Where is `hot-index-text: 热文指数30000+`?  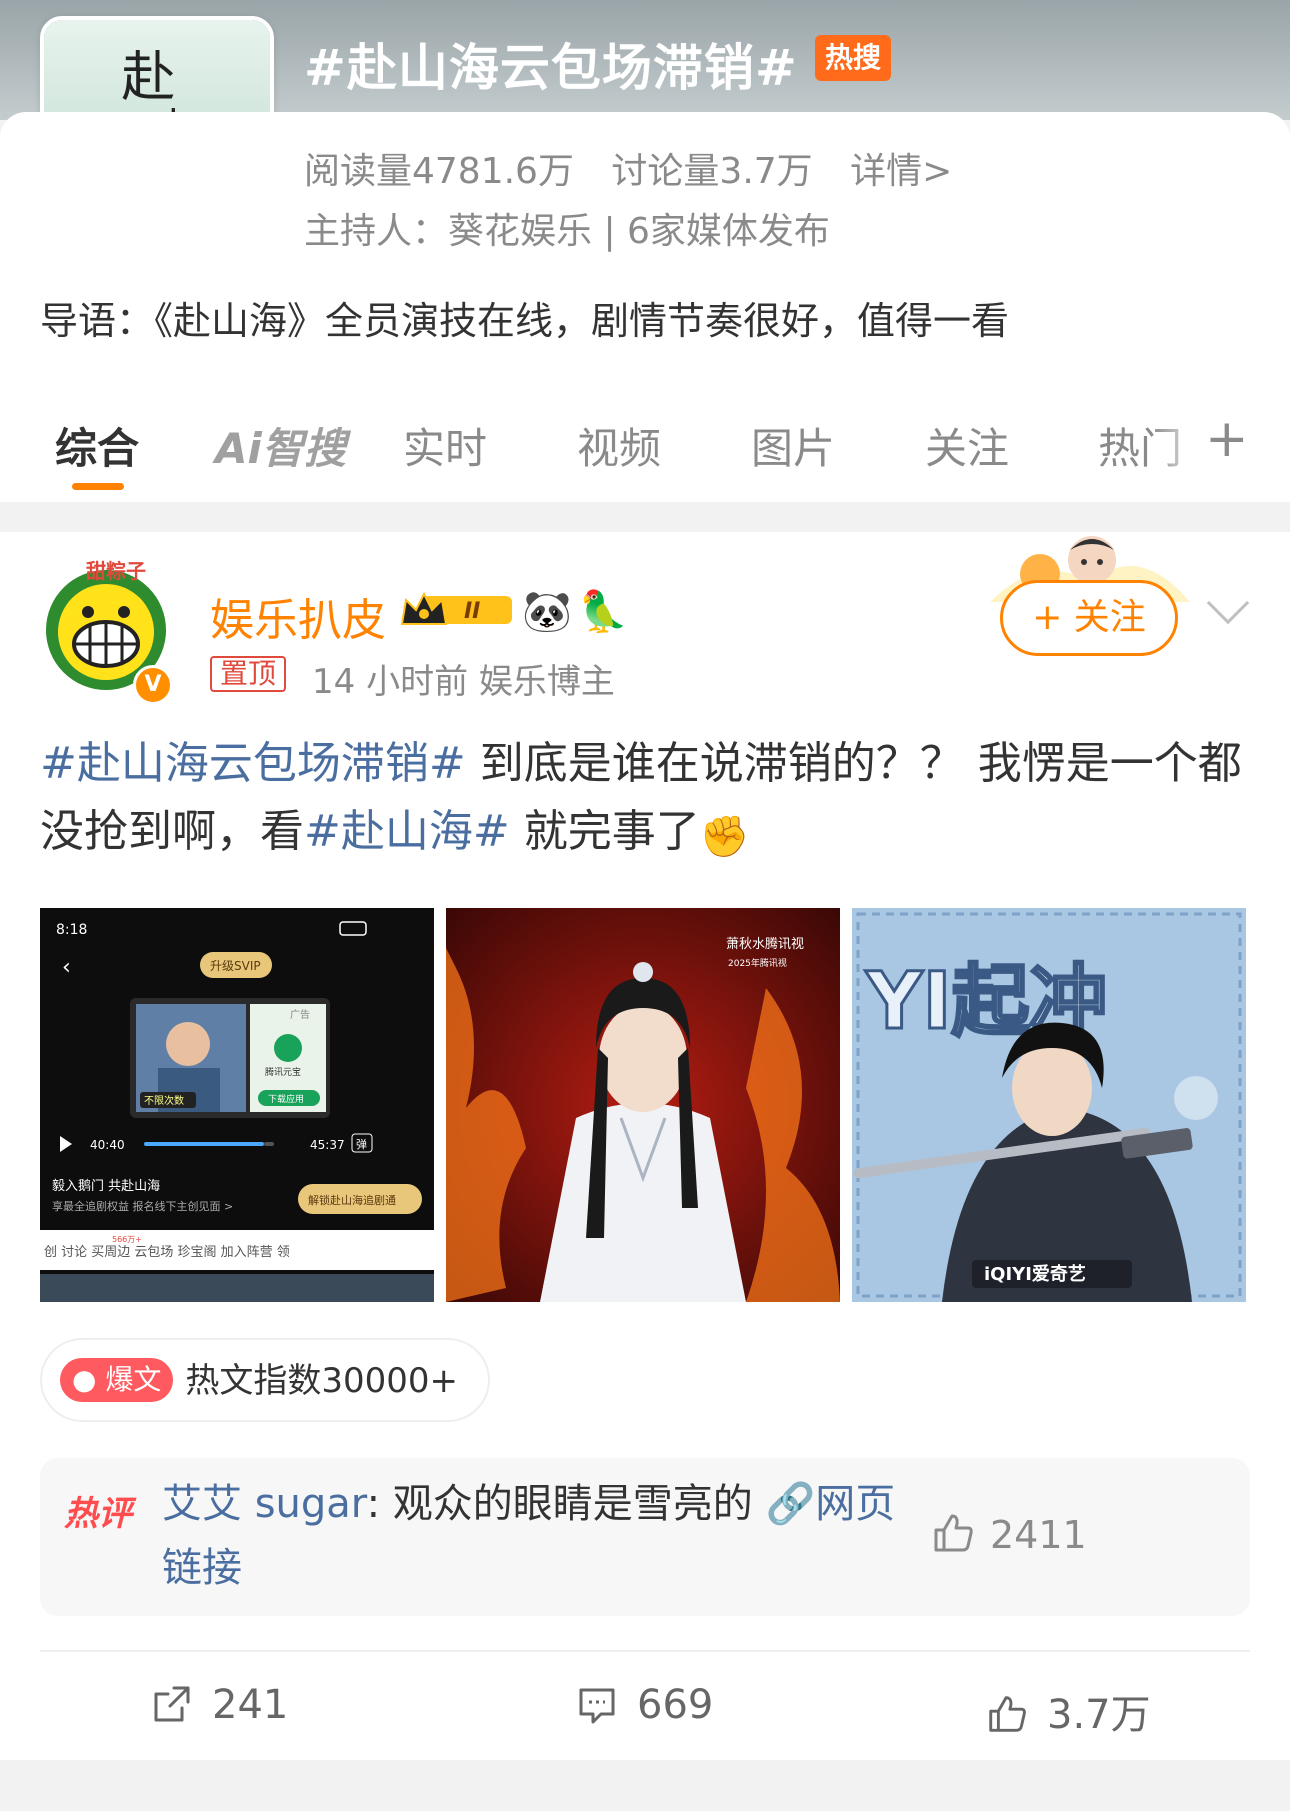 hot-index-text: 热文指数30000+ is located at coordinates (322, 1381).